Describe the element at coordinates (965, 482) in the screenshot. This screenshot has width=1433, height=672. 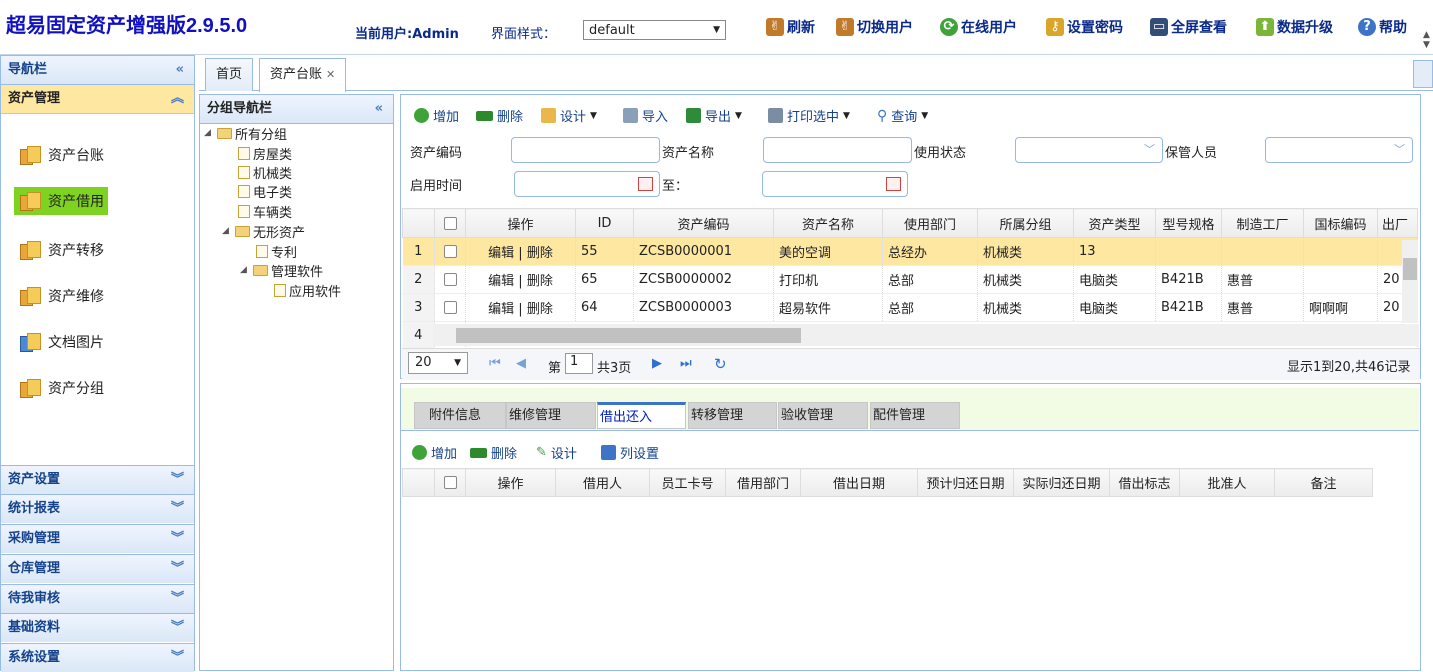
I see `column-header: 预计归还日期` at that location.